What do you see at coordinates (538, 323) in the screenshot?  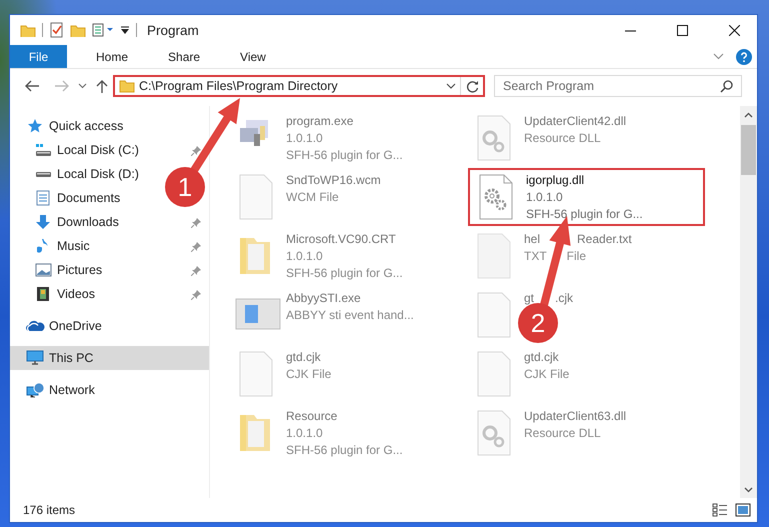 I see `step-badge: 2` at bounding box center [538, 323].